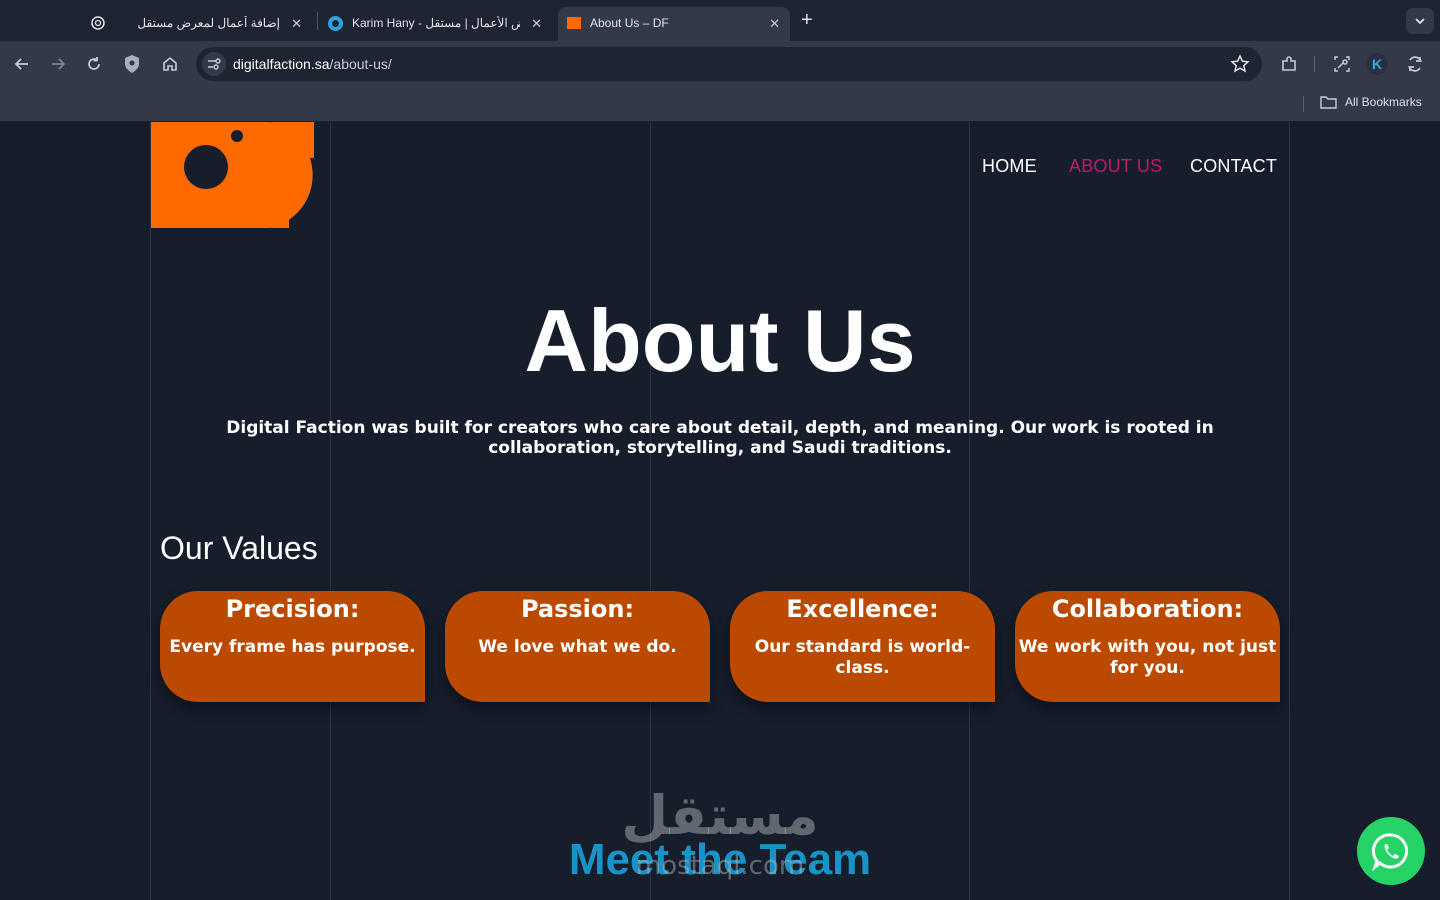 The width and height of the screenshot is (1440, 900). I want to click on home-icon, so click(170, 64).